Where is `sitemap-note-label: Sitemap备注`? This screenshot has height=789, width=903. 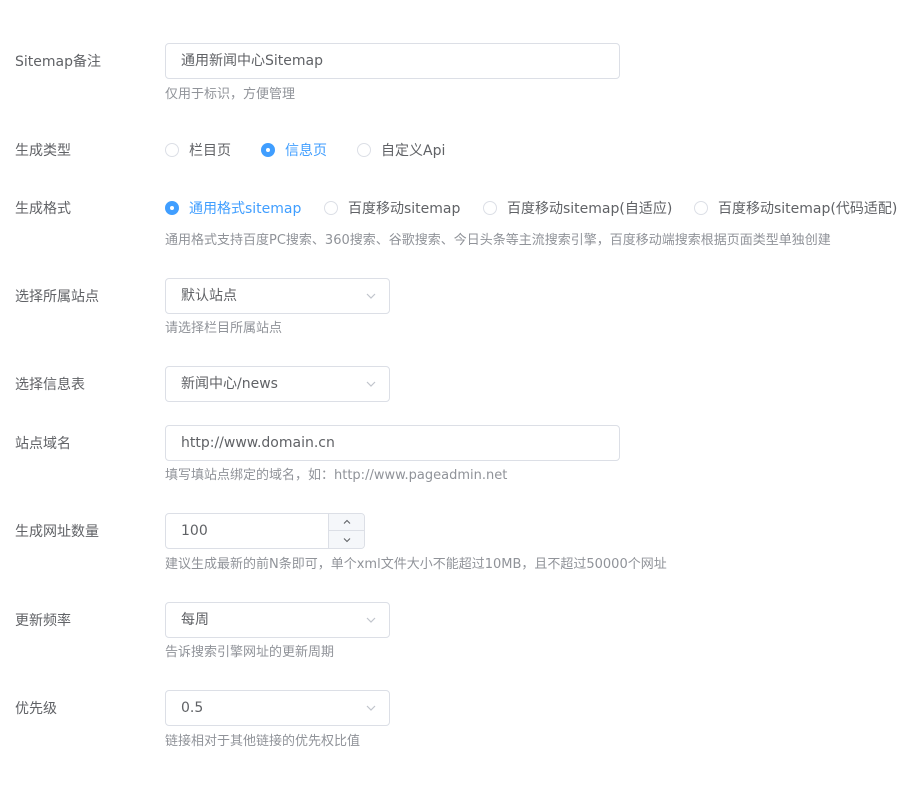
sitemap-note-label: Sitemap备注 is located at coordinates (58, 62).